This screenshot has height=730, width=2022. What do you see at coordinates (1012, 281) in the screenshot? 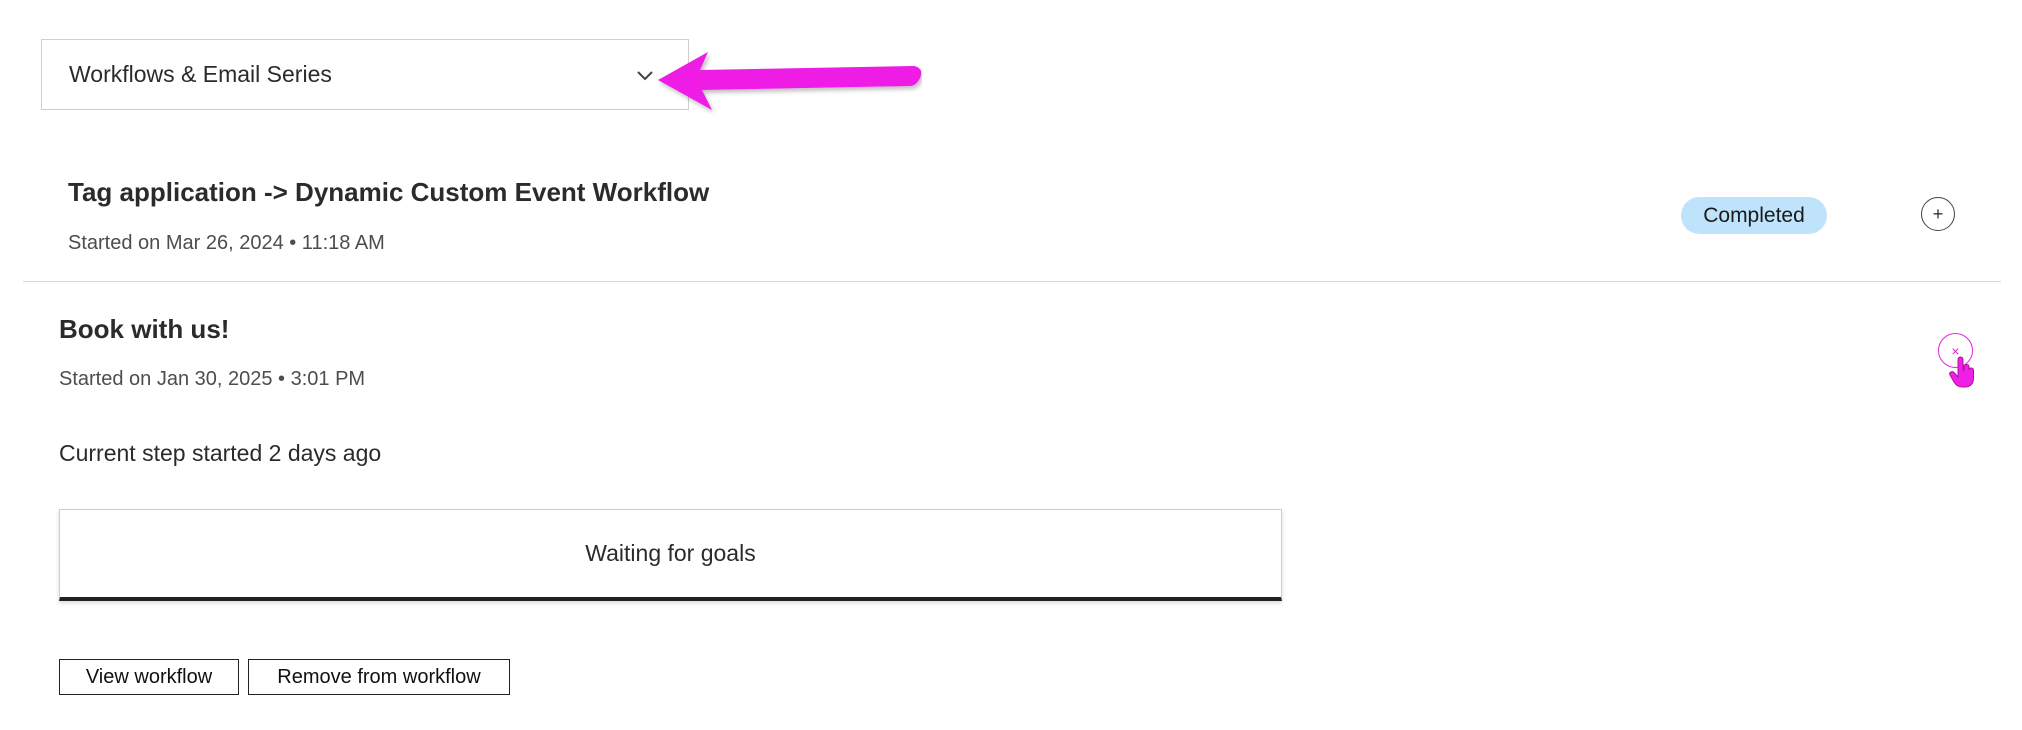
I see `divider` at bounding box center [1012, 281].